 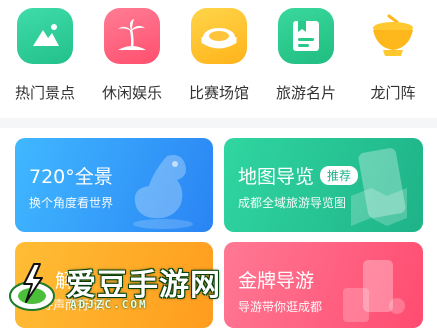 What do you see at coordinates (114, 185) in the screenshot?
I see `panorama-card: 720°全景 换个角度看世界` at bounding box center [114, 185].